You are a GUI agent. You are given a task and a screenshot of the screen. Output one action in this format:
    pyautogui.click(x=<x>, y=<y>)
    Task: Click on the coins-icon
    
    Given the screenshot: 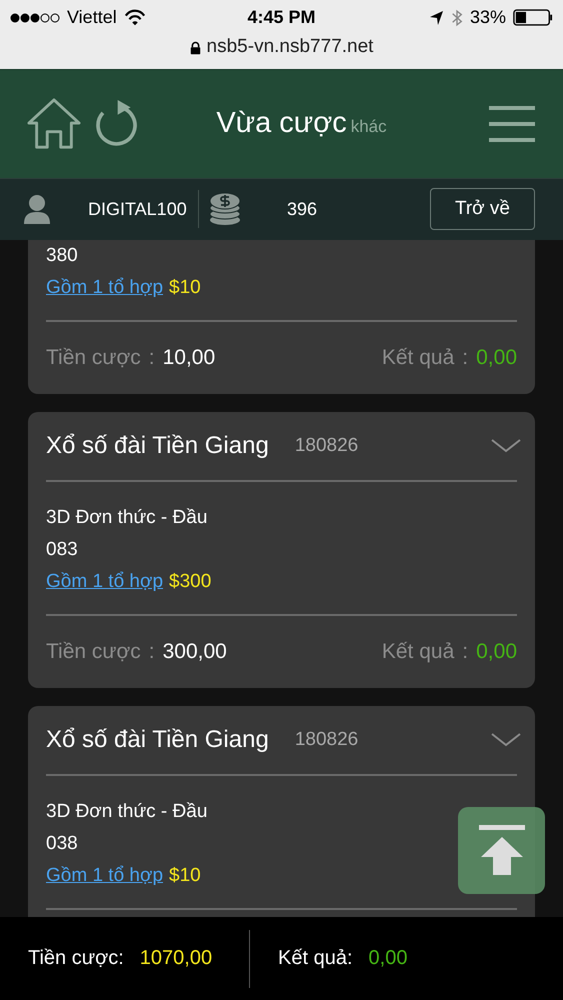 What is the action you would take?
    pyautogui.click(x=225, y=209)
    